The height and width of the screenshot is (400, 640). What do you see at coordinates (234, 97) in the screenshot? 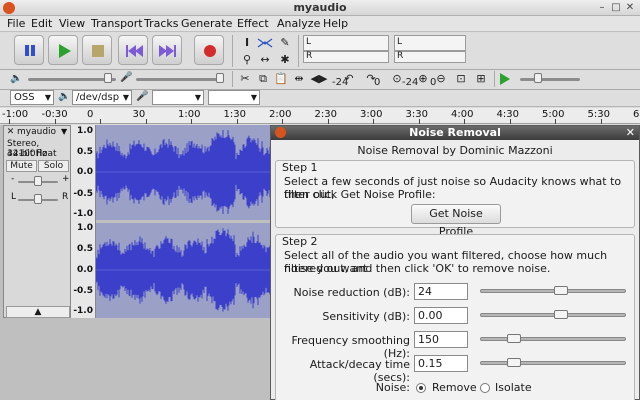
I see `input-channels-select: ▼` at bounding box center [234, 97].